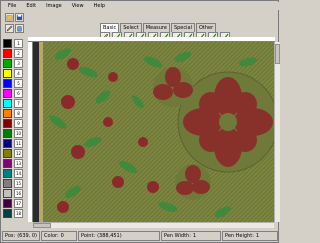  Describe the element at coordinates (54, 6) in the screenshot. I see `menu-image: Image` at that location.